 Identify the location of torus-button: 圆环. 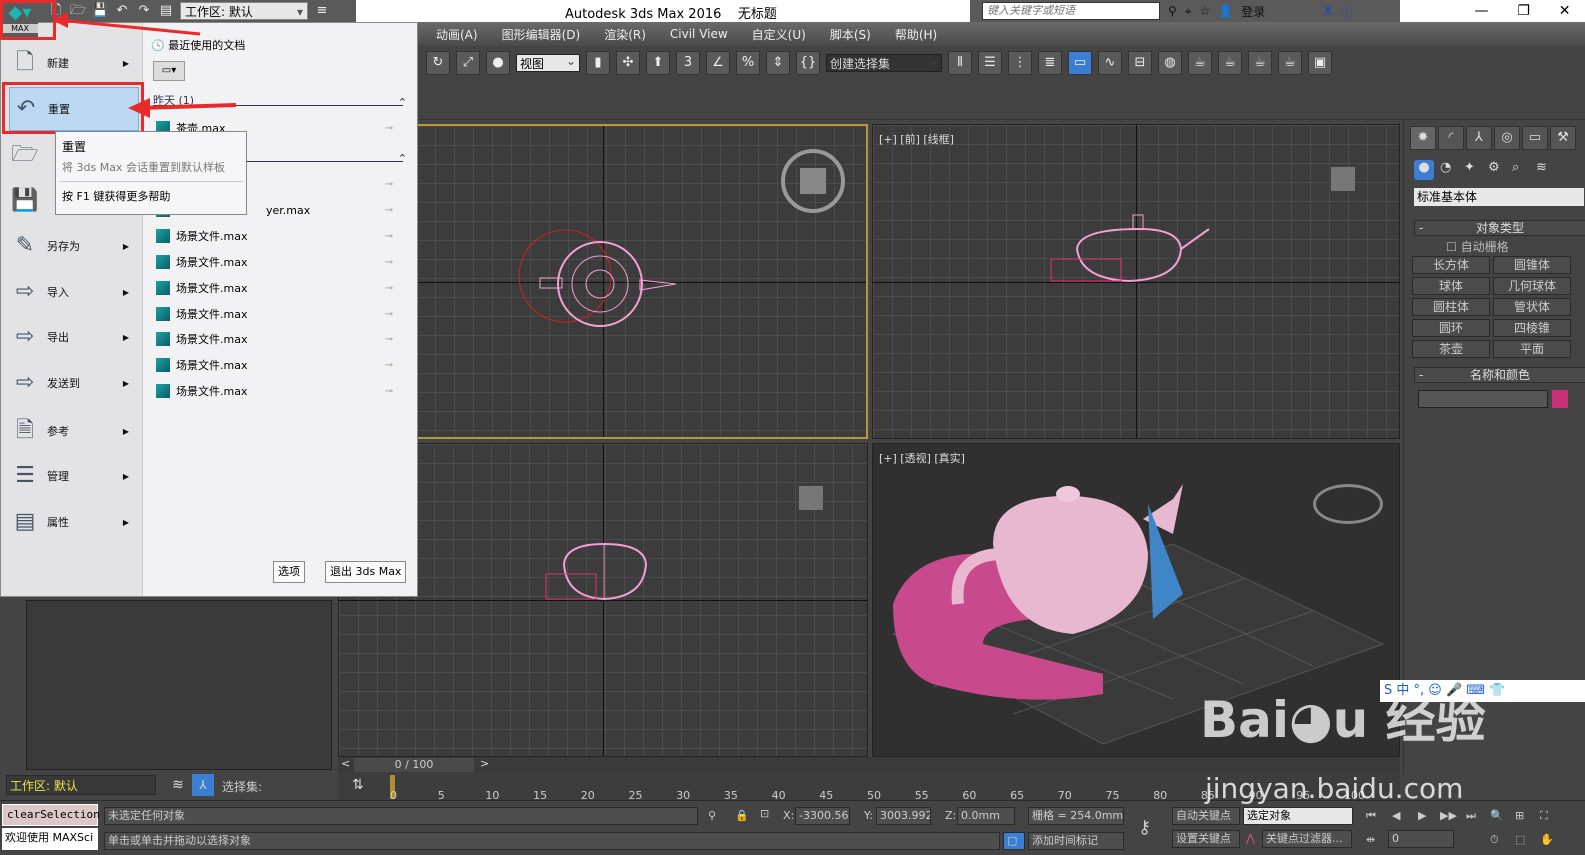
(1451, 328).